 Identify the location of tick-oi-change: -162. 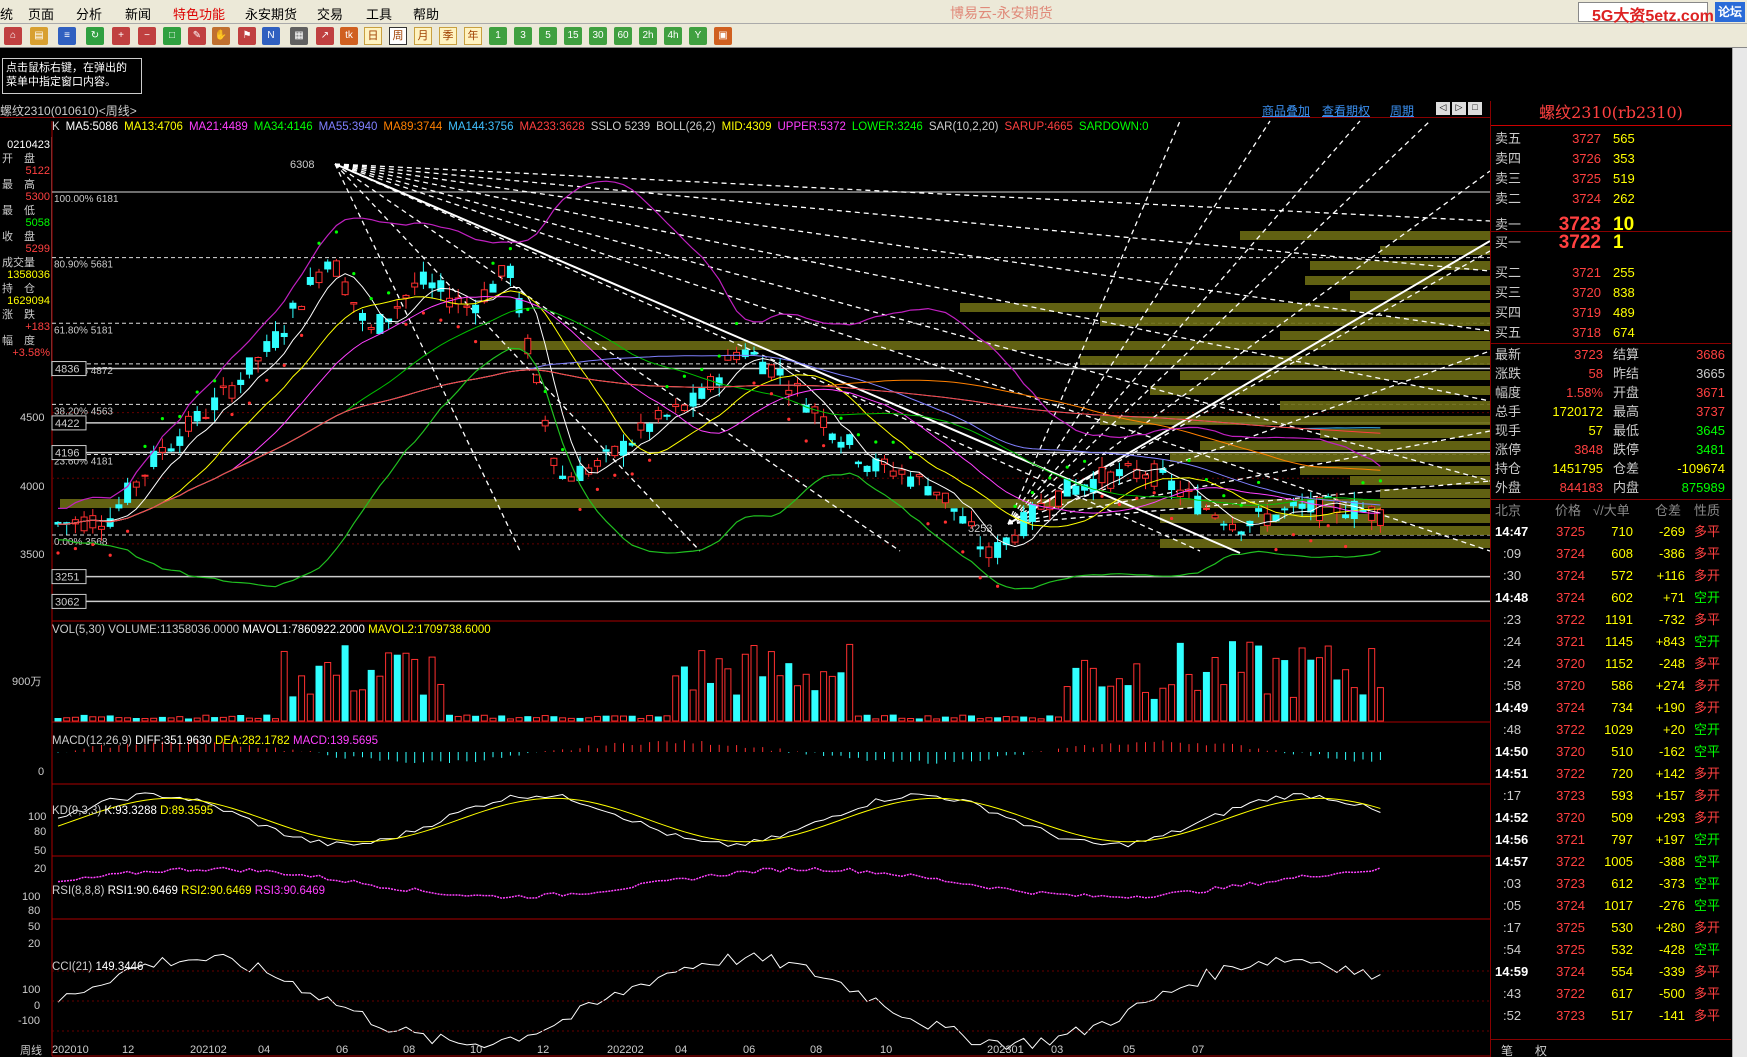
(1671, 751).